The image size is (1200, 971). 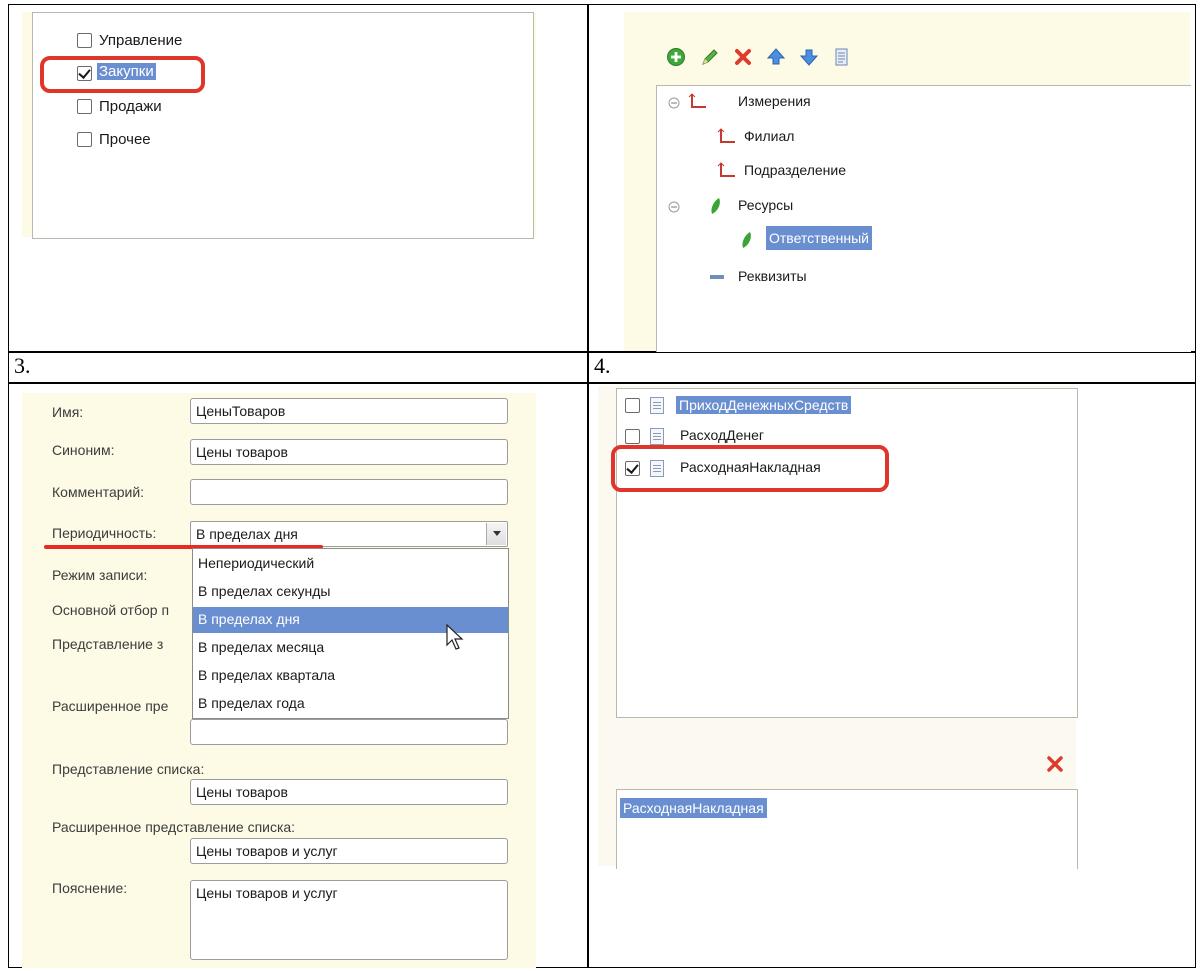 I want to click on dropdown-option: В пределах года, so click(x=350, y=704).